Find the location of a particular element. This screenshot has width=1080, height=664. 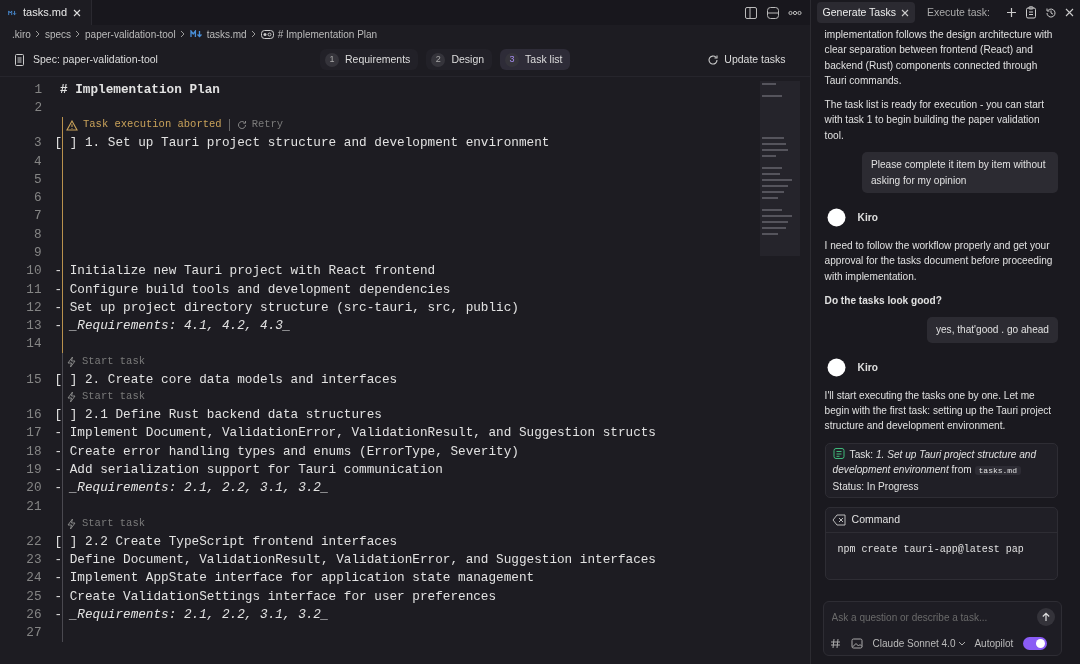

line-number: 21 is located at coordinates (33, 506).